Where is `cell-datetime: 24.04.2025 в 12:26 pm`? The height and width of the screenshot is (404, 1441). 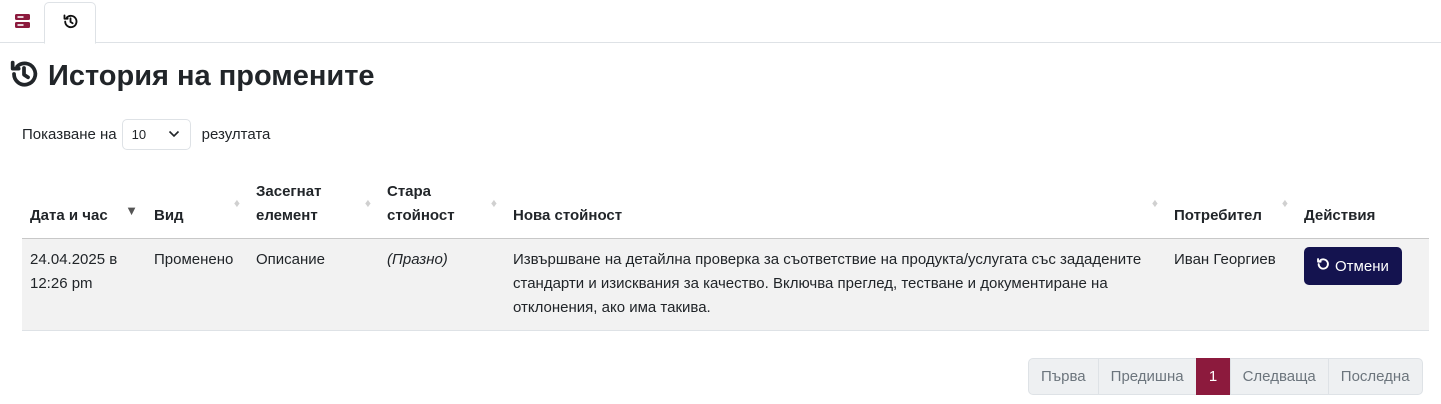 cell-datetime: 24.04.2025 в 12:26 pm is located at coordinates (84, 284).